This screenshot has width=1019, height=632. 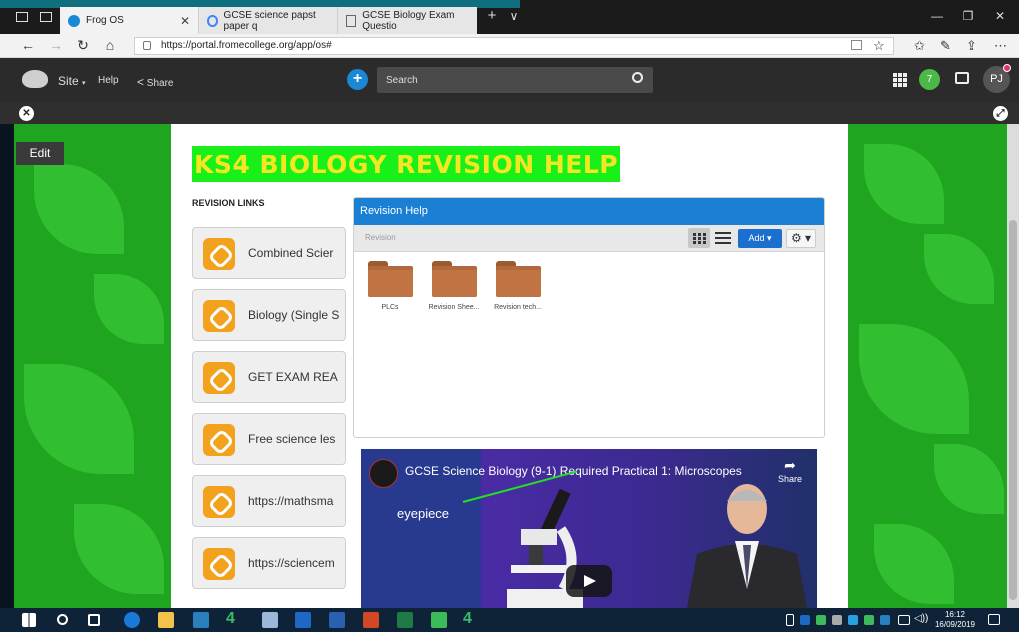 I want to click on share-page-icon: ⇪, so click(x=971, y=46).